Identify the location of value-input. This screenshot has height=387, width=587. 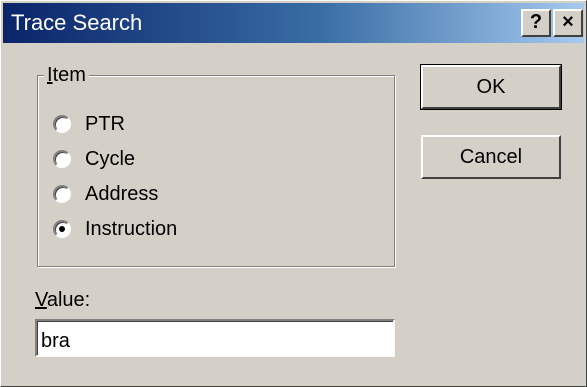
(215, 338).